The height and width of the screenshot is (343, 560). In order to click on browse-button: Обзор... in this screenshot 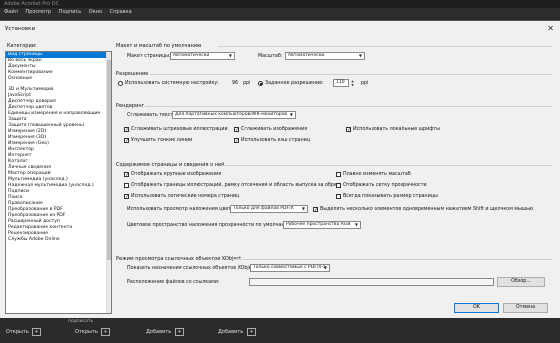, I will do `click(521, 282)`.